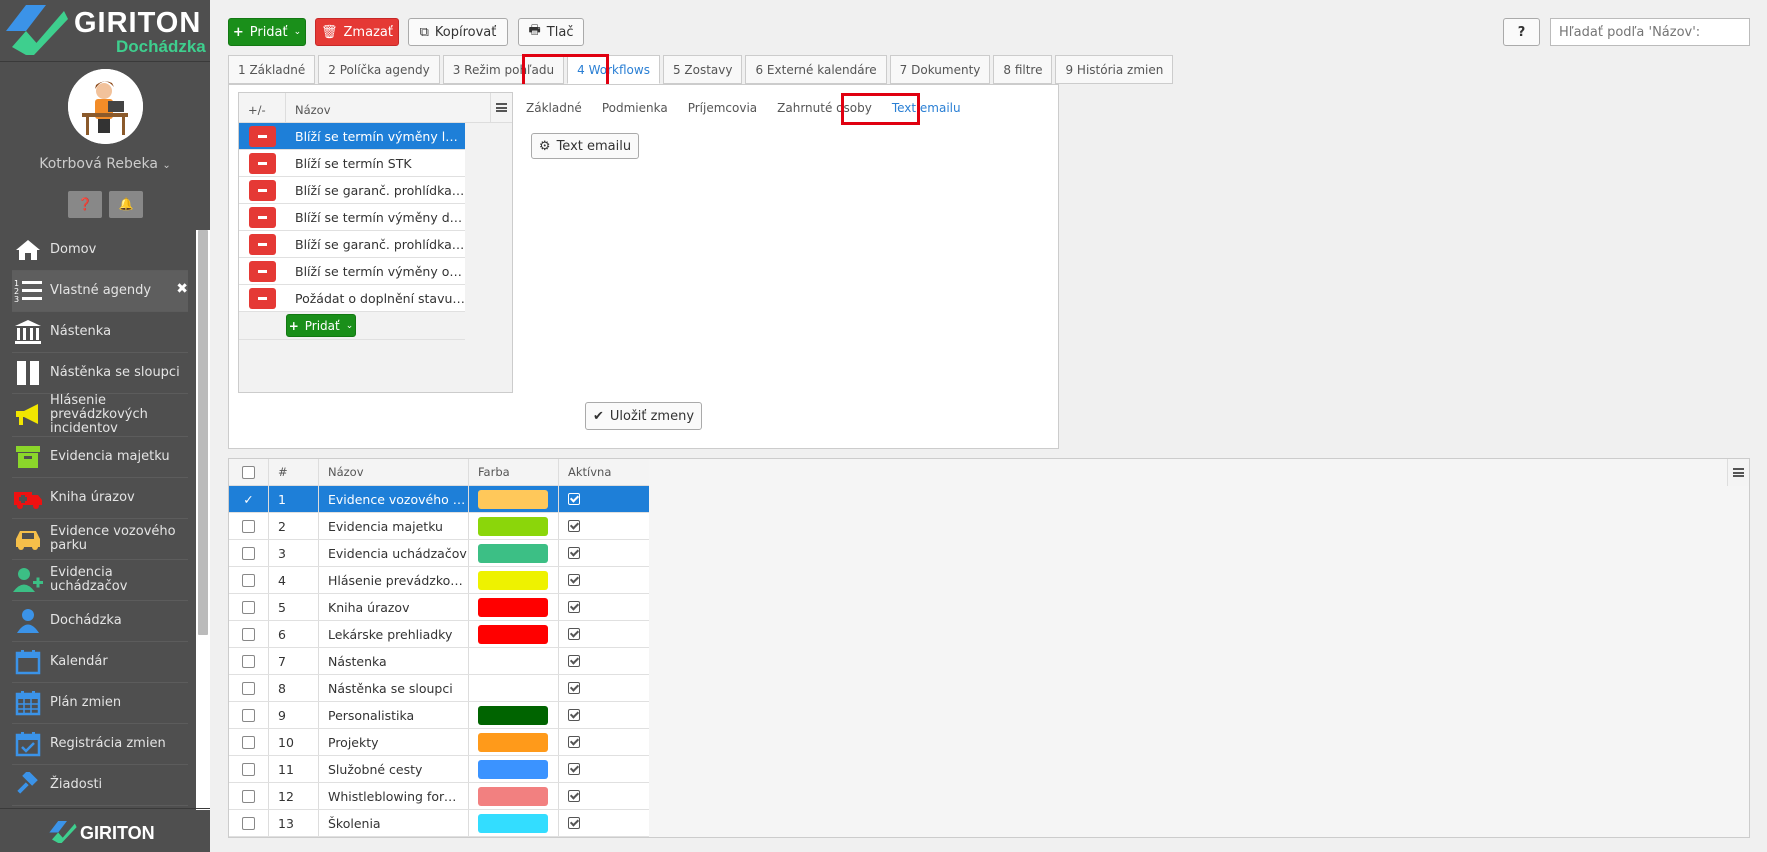  I want to click on table-row: 11 Služobné cesty, so click(439, 769).